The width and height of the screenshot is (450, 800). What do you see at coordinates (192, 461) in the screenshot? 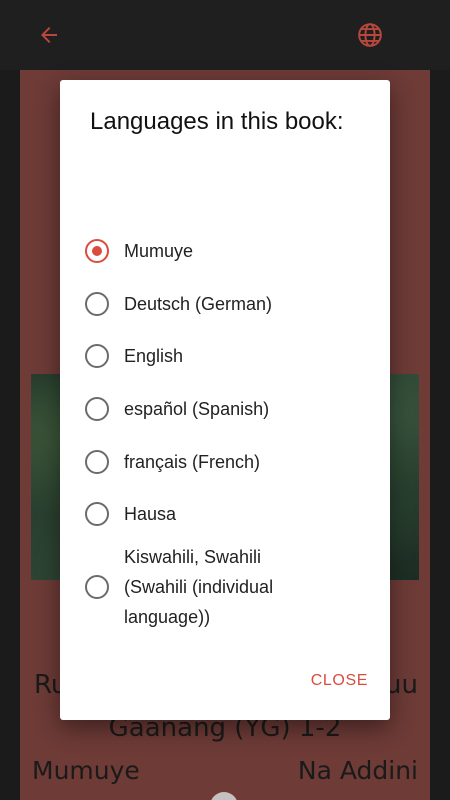
I see `language-option-label: français (French)` at bounding box center [192, 461].